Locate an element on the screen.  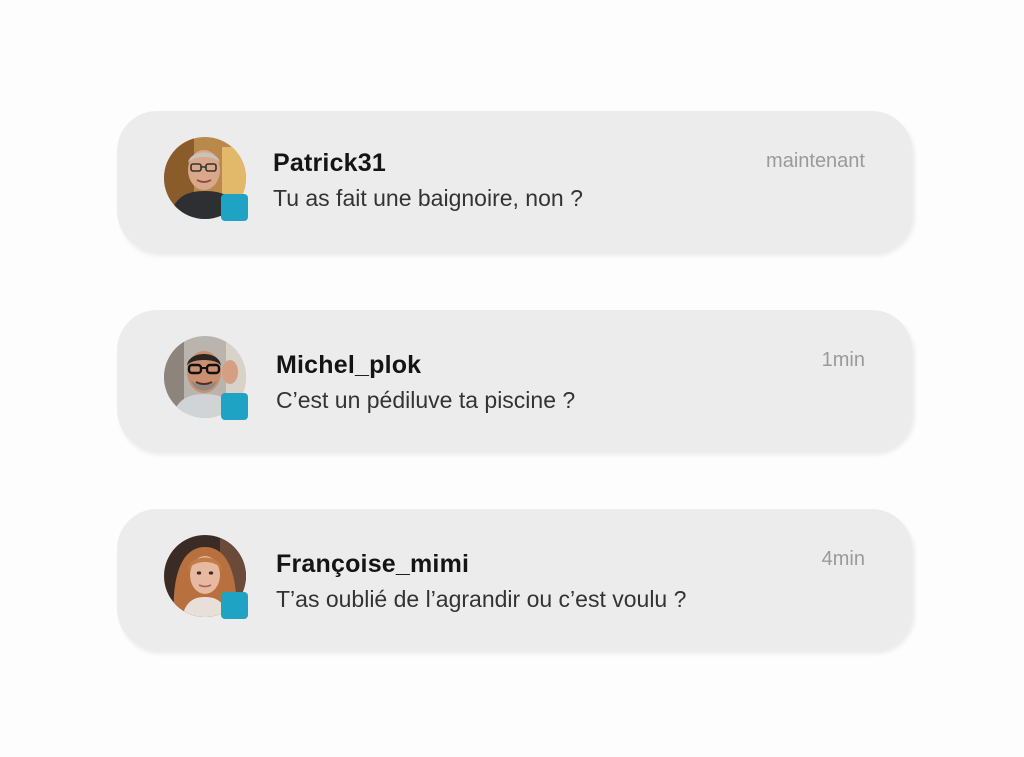
sender-name: Michel_plok is located at coordinates (349, 365).